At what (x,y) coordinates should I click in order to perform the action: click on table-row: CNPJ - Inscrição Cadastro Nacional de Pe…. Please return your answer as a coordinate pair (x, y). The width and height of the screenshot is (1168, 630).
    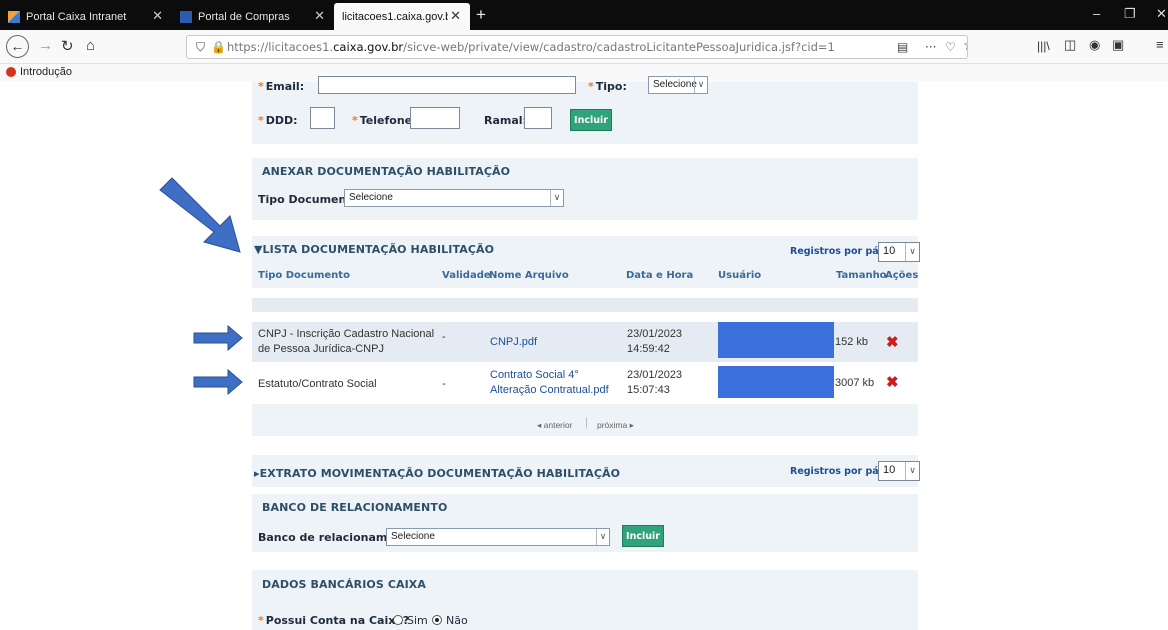
    Looking at the image, I should click on (585, 342).